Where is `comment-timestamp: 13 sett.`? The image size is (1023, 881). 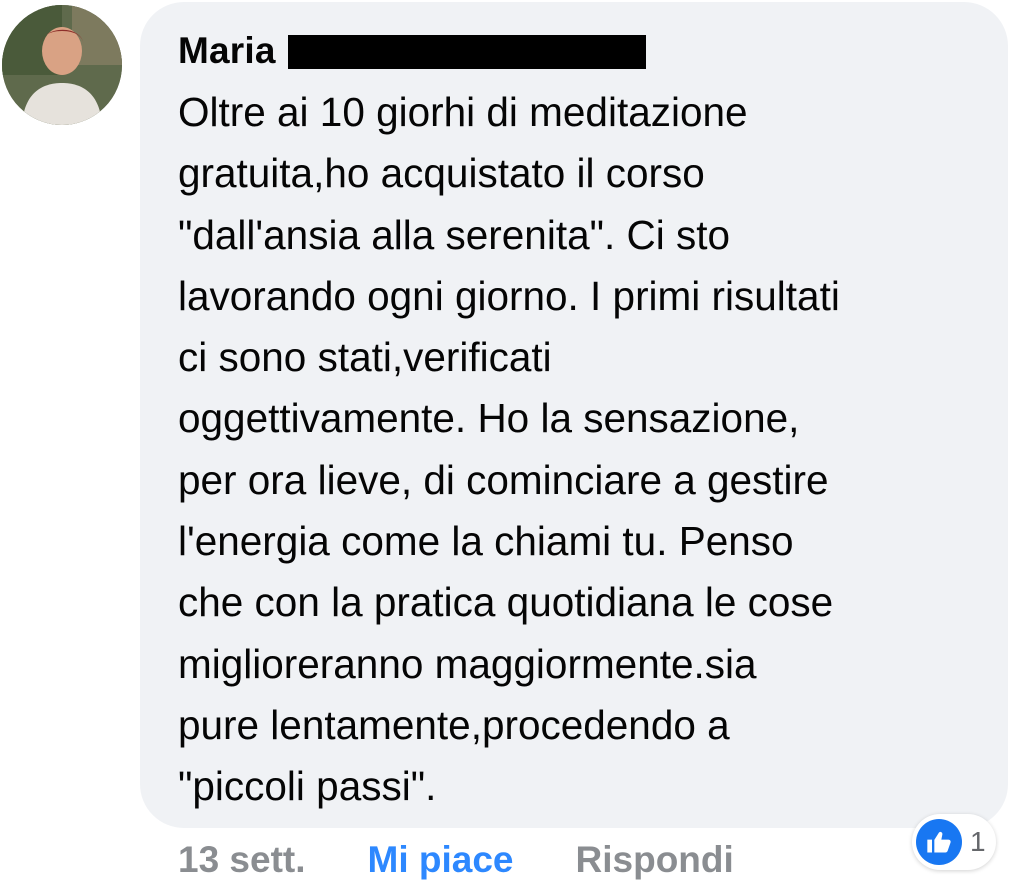 comment-timestamp: 13 sett. is located at coordinates (242, 860).